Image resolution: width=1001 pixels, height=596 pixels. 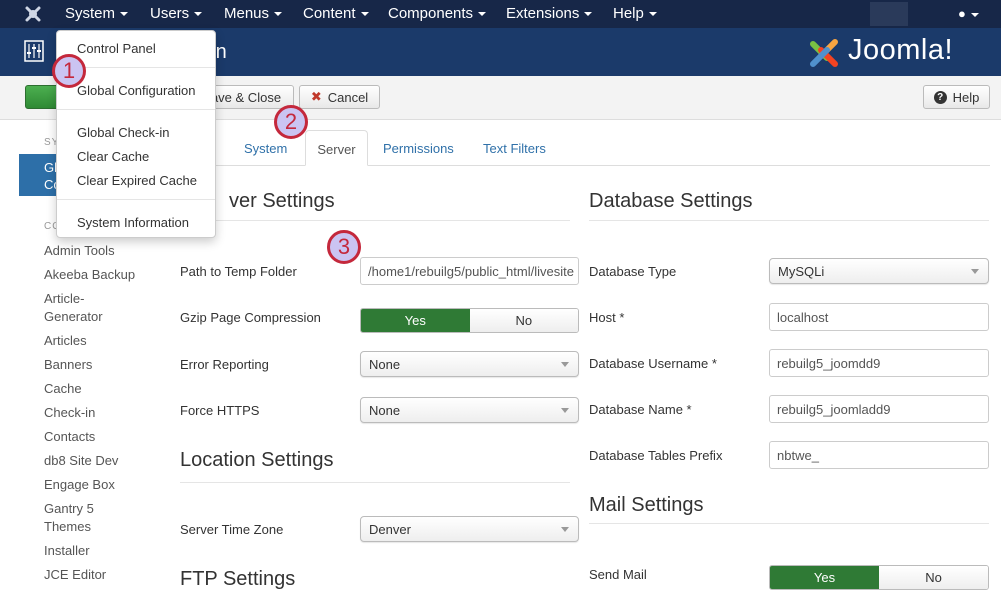 What do you see at coordinates (99, 365) in the screenshot?
I see `sidebar-item: Banners` at bounding box center [99, 365].